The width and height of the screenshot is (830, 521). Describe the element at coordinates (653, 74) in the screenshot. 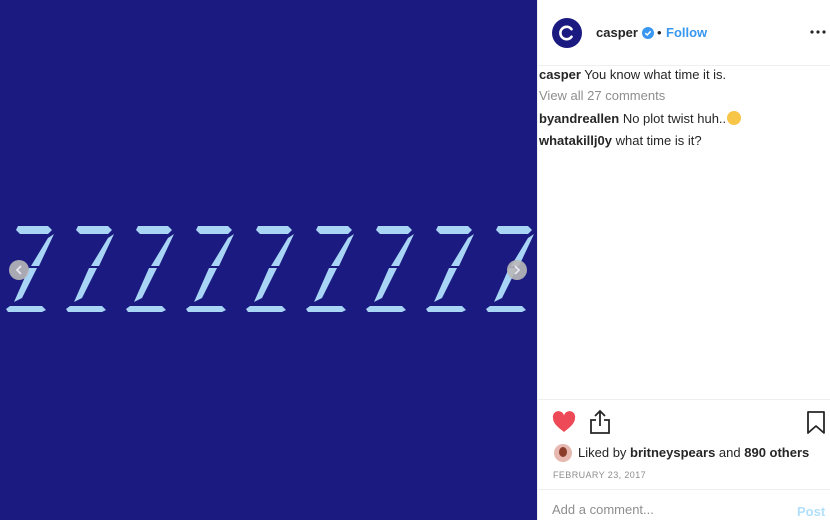

I see `caption-text: You know what time it is.` at that location.